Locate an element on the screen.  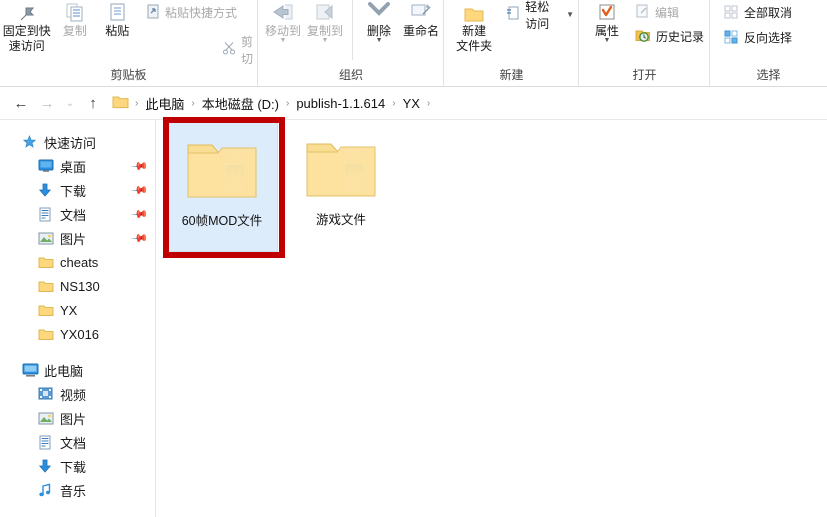
copy-label: 复制 is located at coordinates (74, 31).